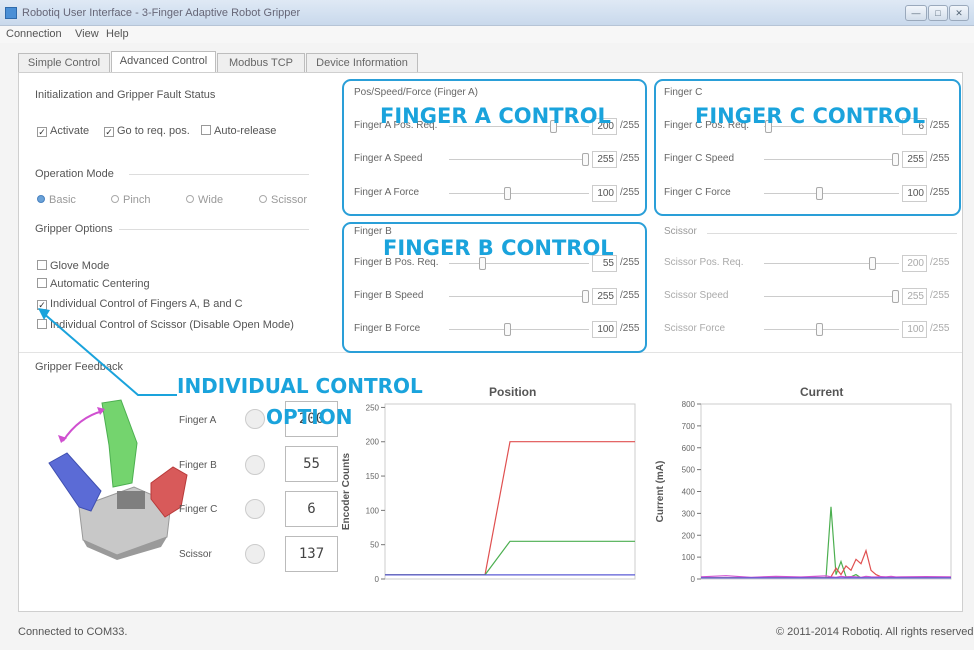 This screenshot has height=650, width=974. I want to click on minimize-button: —, so click(916, 13).